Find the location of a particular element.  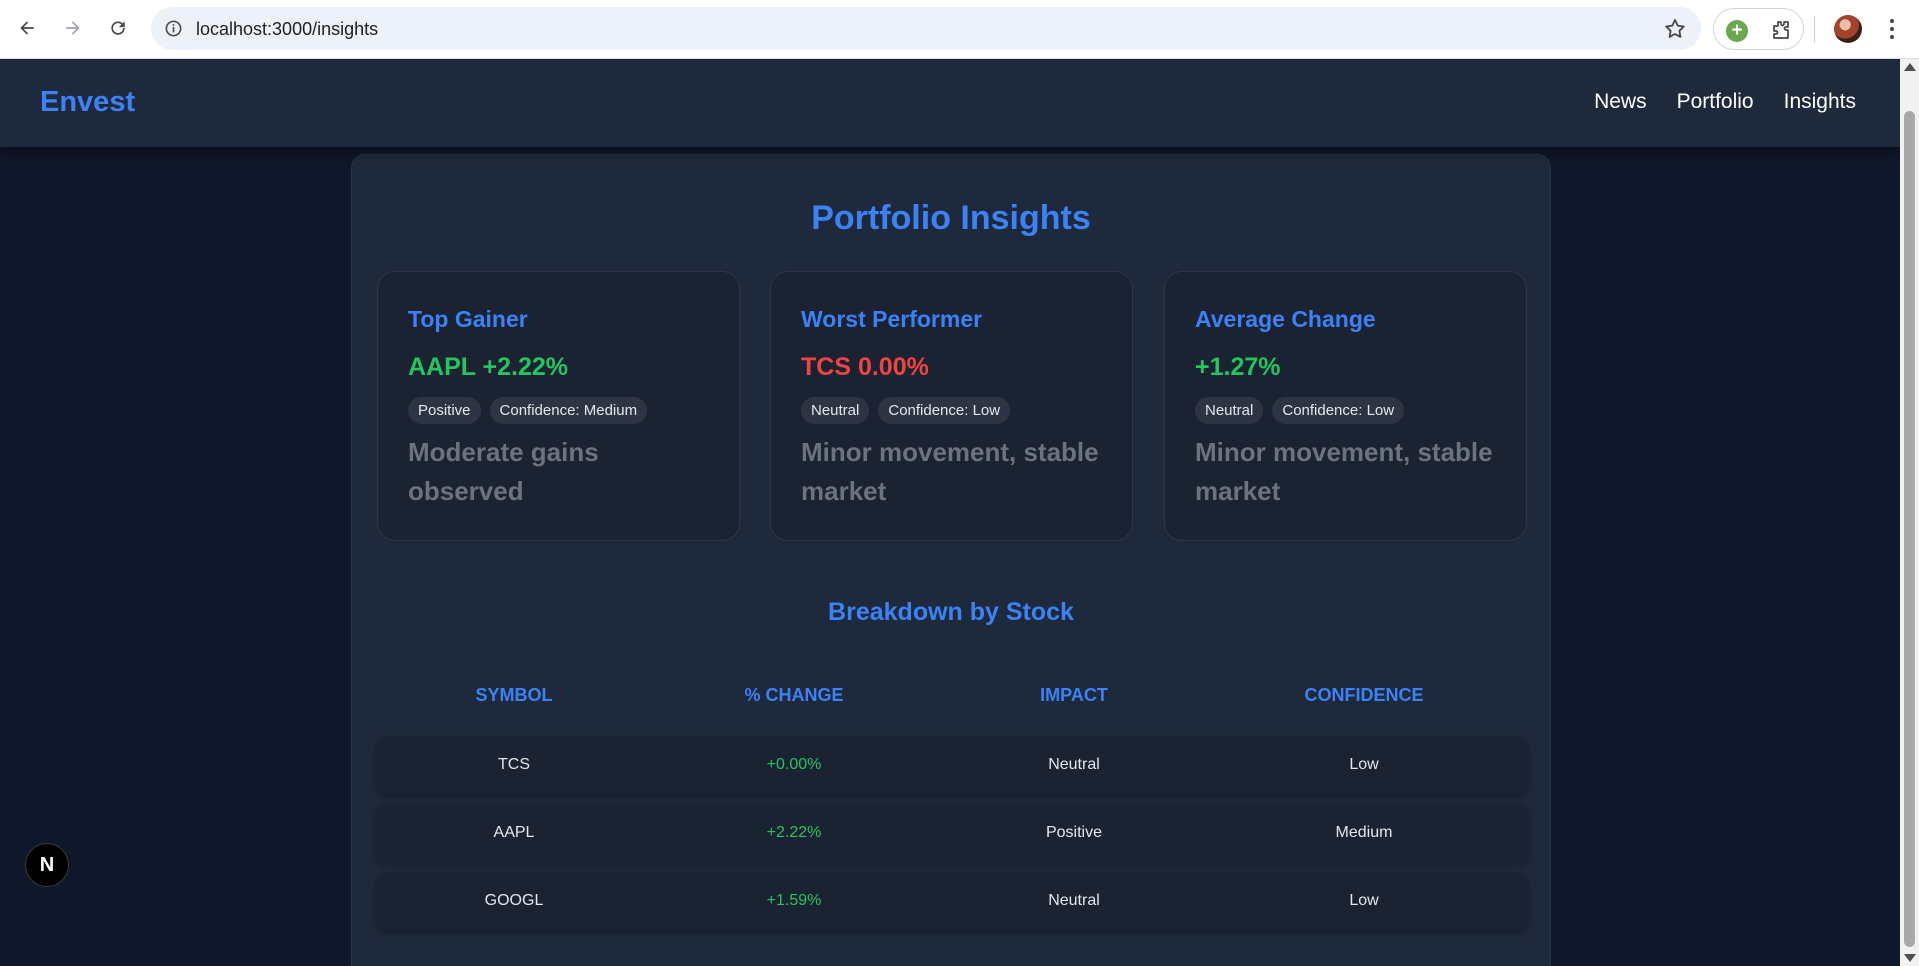

cell-symbol: GOOGL is located at coordinates (514, 900).